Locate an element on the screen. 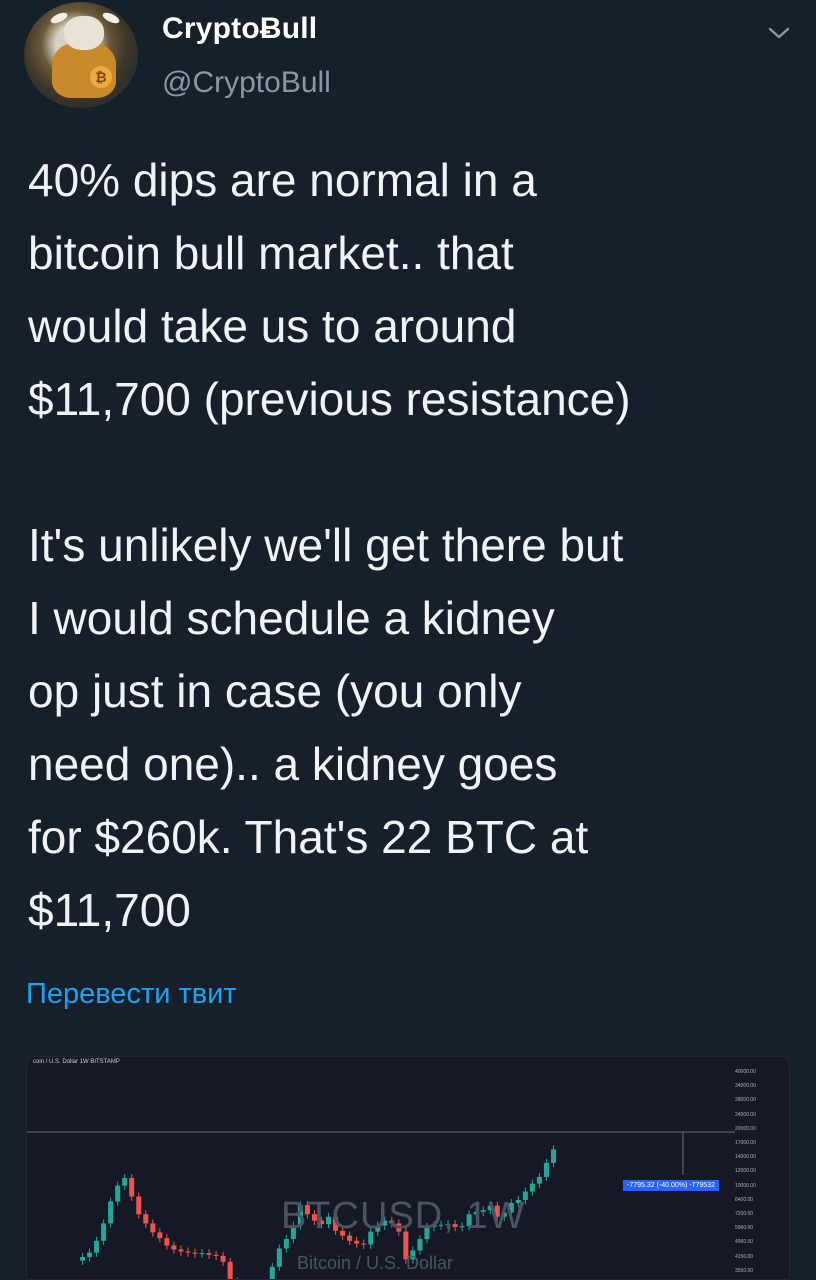 The image size is (816, 1280). axis-tick-label: 24000.00 is located at coordinates (745, 1114).